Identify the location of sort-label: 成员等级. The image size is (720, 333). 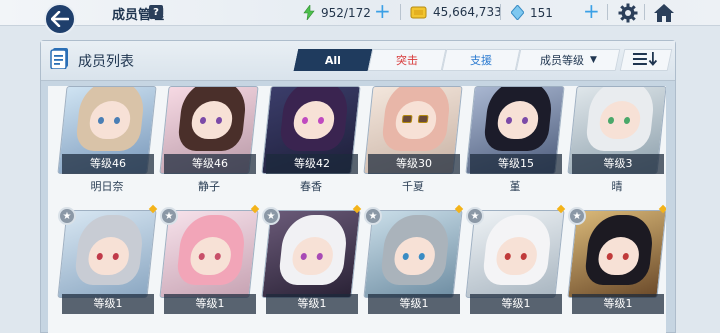
(561, 60).